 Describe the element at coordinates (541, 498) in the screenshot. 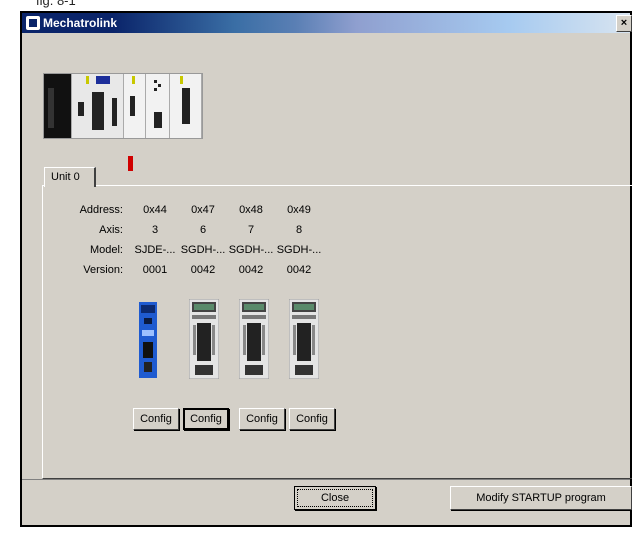

I see `modify-startup-program-button: Modify STARTUP program` at that location.